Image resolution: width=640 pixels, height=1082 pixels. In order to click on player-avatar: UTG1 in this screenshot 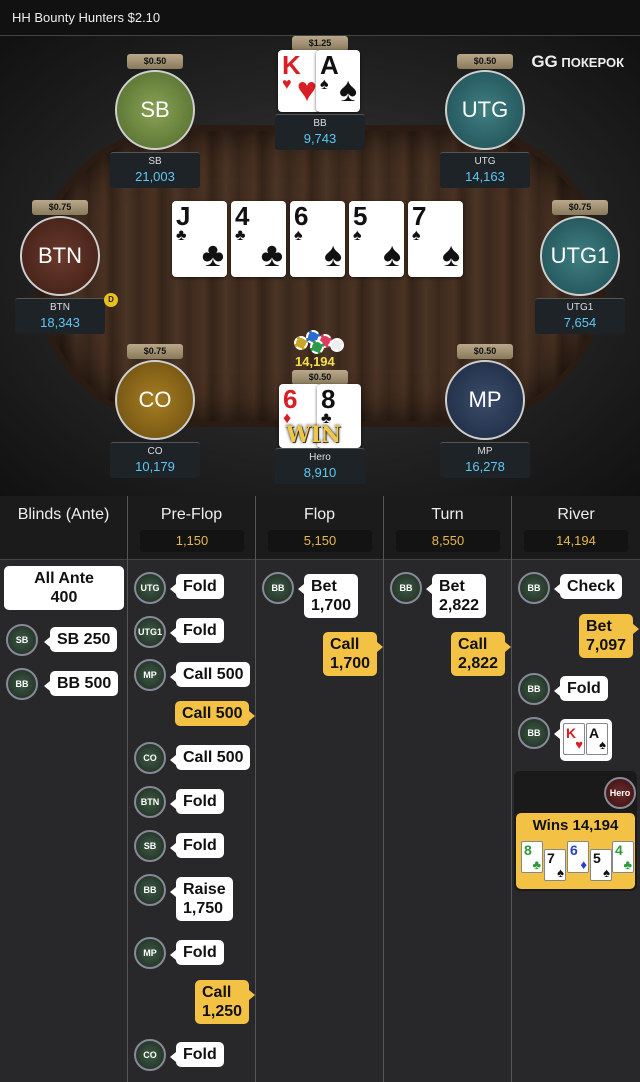, I will do `click(580, 256)`.